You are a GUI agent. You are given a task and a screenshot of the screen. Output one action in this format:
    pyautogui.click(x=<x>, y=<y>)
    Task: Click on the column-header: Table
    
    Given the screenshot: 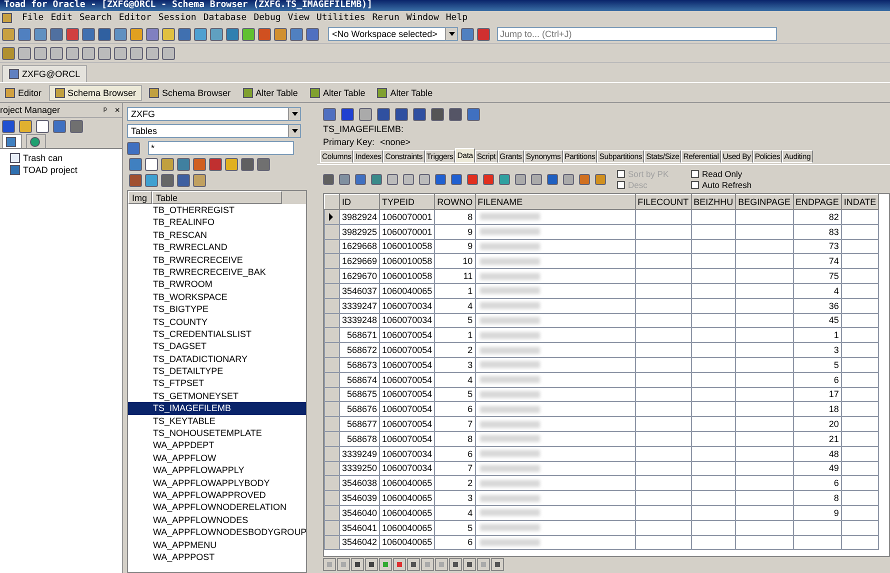 What is the action you would take?
    pyautogui.click(x=217, y=197)
    